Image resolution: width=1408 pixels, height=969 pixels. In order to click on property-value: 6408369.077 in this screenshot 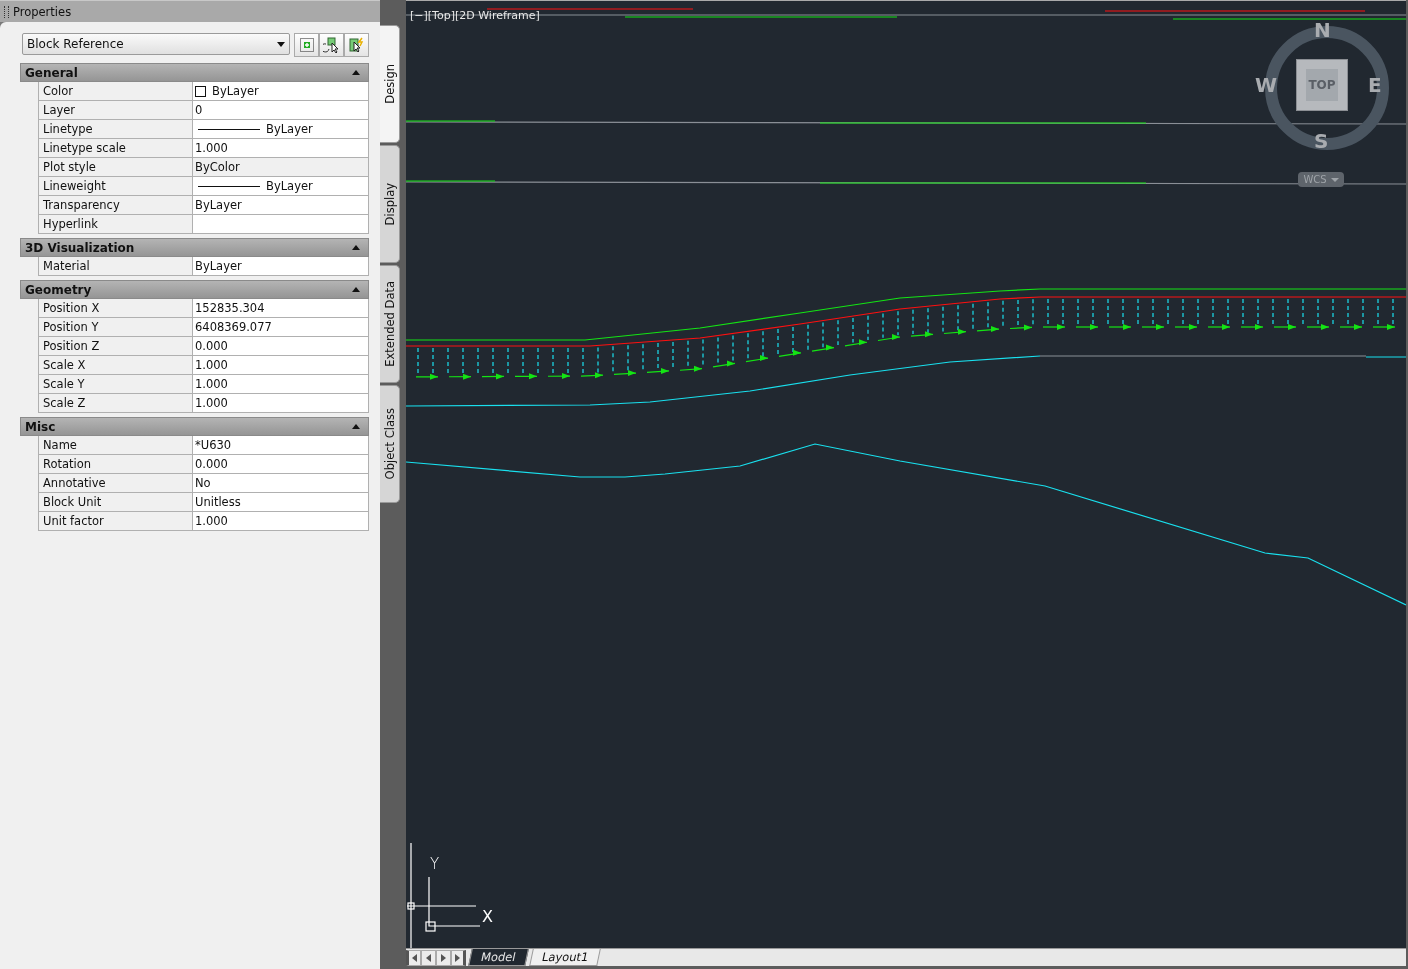, I will do `click(281, 327)`.